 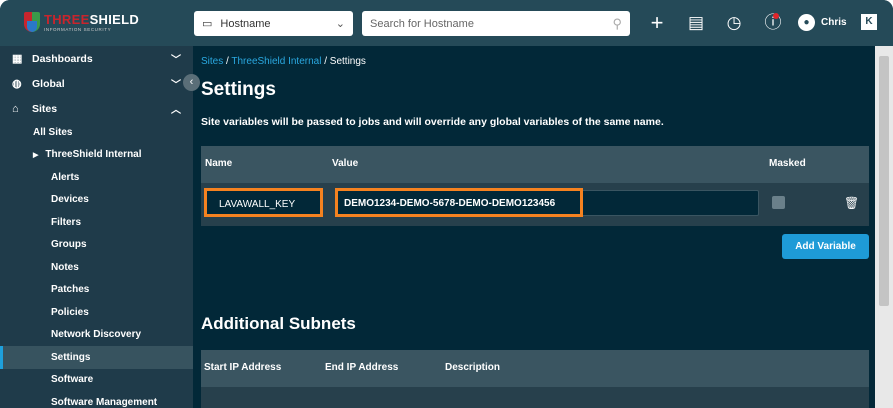 I want to click on chevron-up-icon: ︿, so click(x=176, y=110).